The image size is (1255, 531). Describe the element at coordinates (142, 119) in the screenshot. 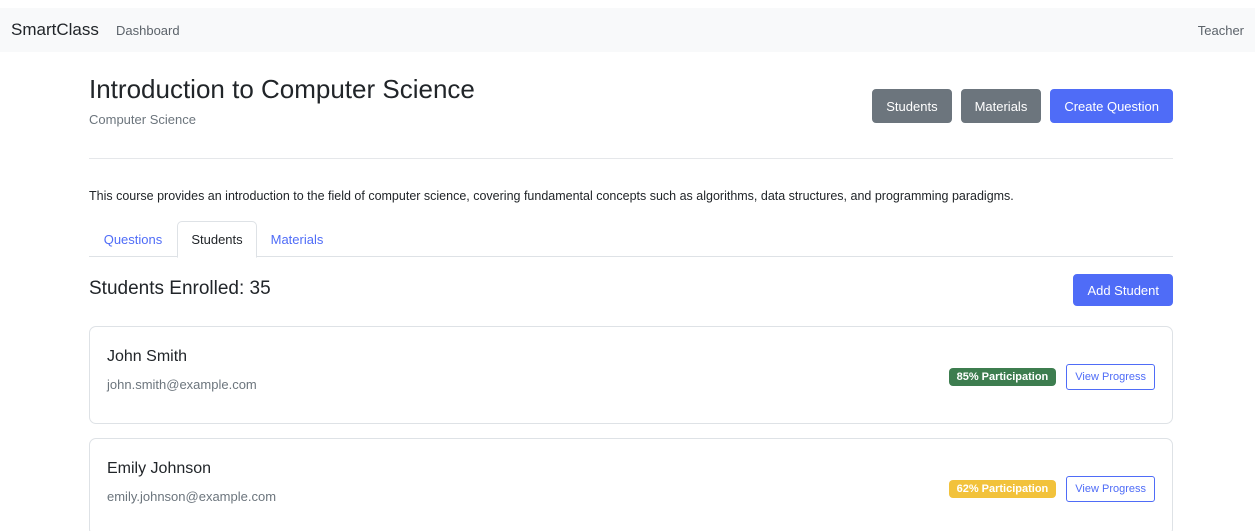

I see `course-subject: Computer Science` at that location.